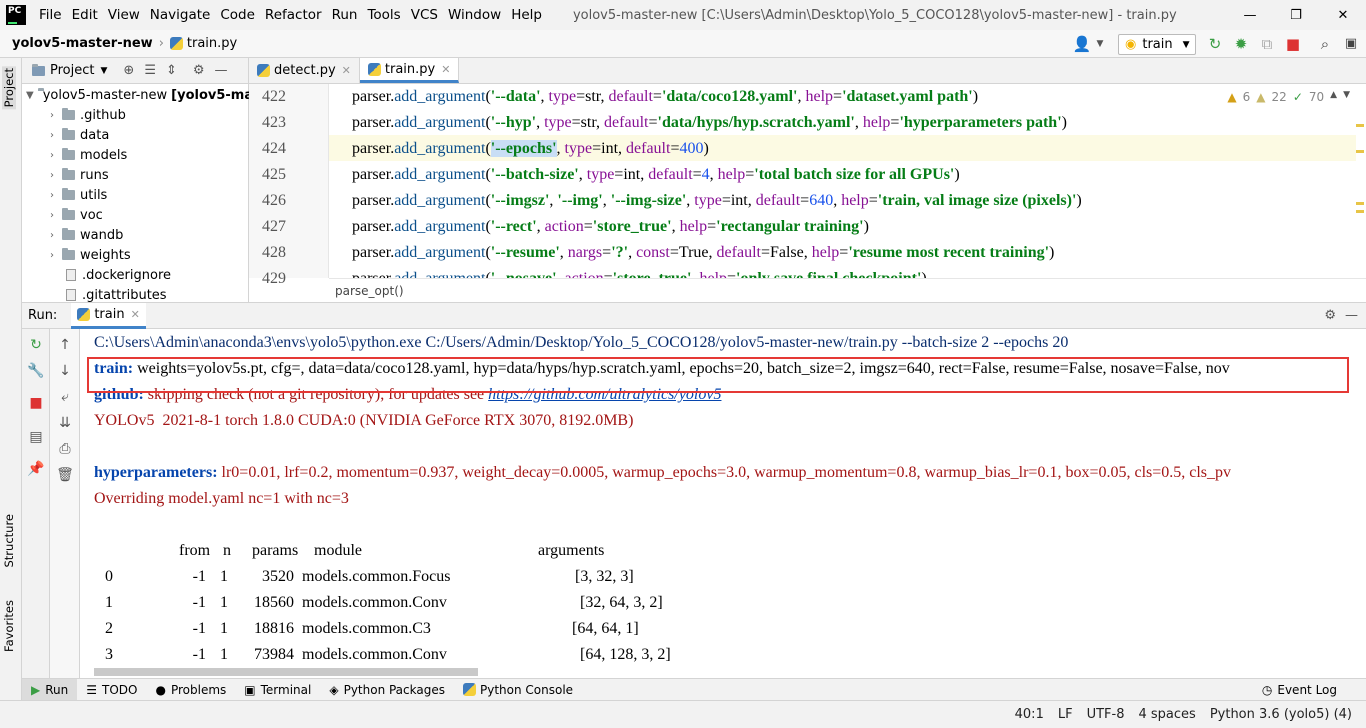 Image resolution: width=1366 pixels, height=728 pixels. I want to click on user-dropdown-icon: ▼, so click(1100, 44).